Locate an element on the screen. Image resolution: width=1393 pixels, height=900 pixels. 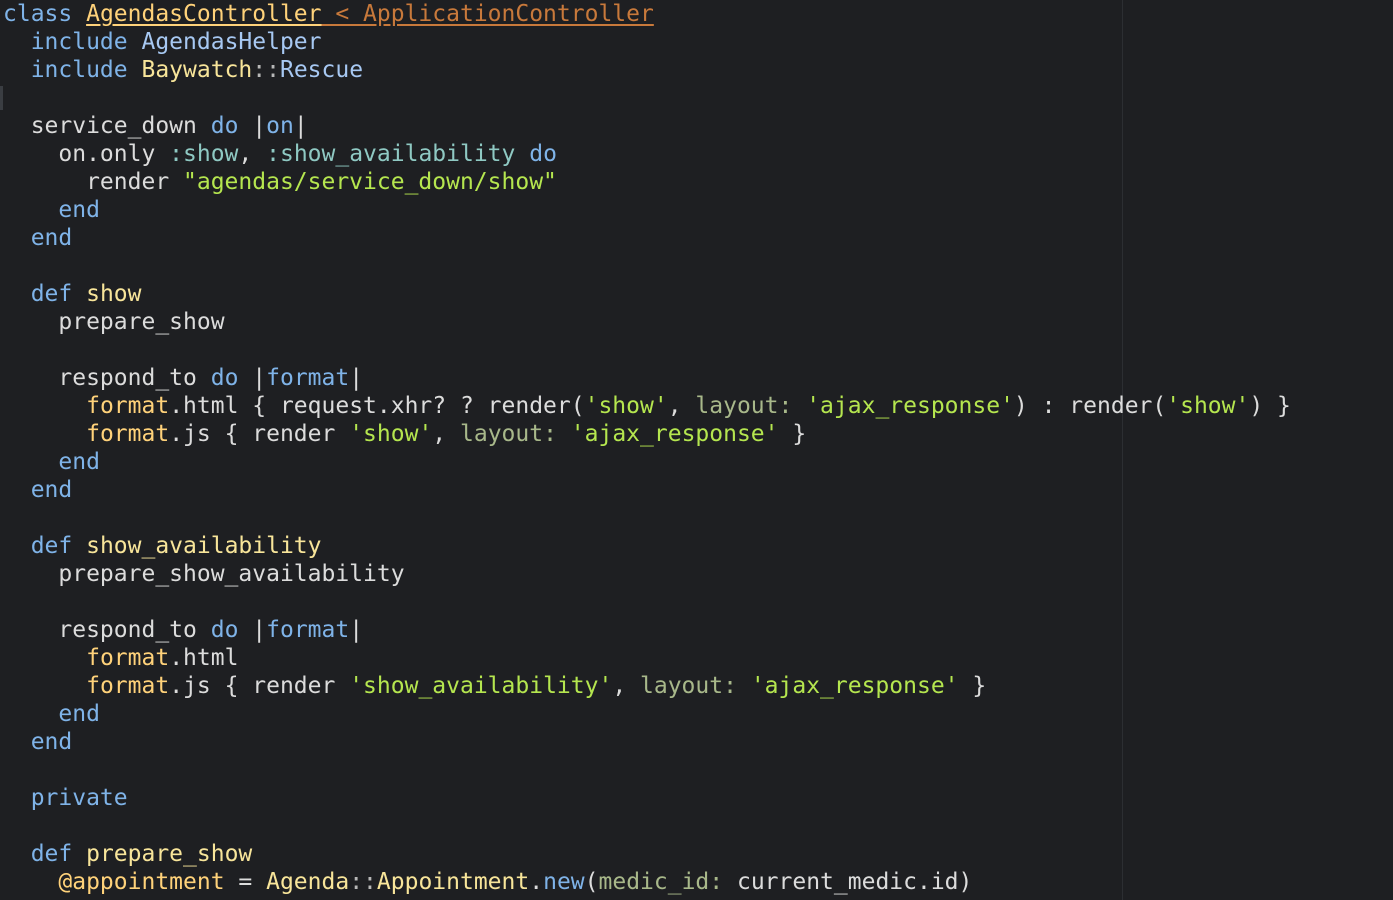
code-line: include AgendasHelper is located at coordinates (647, 42).